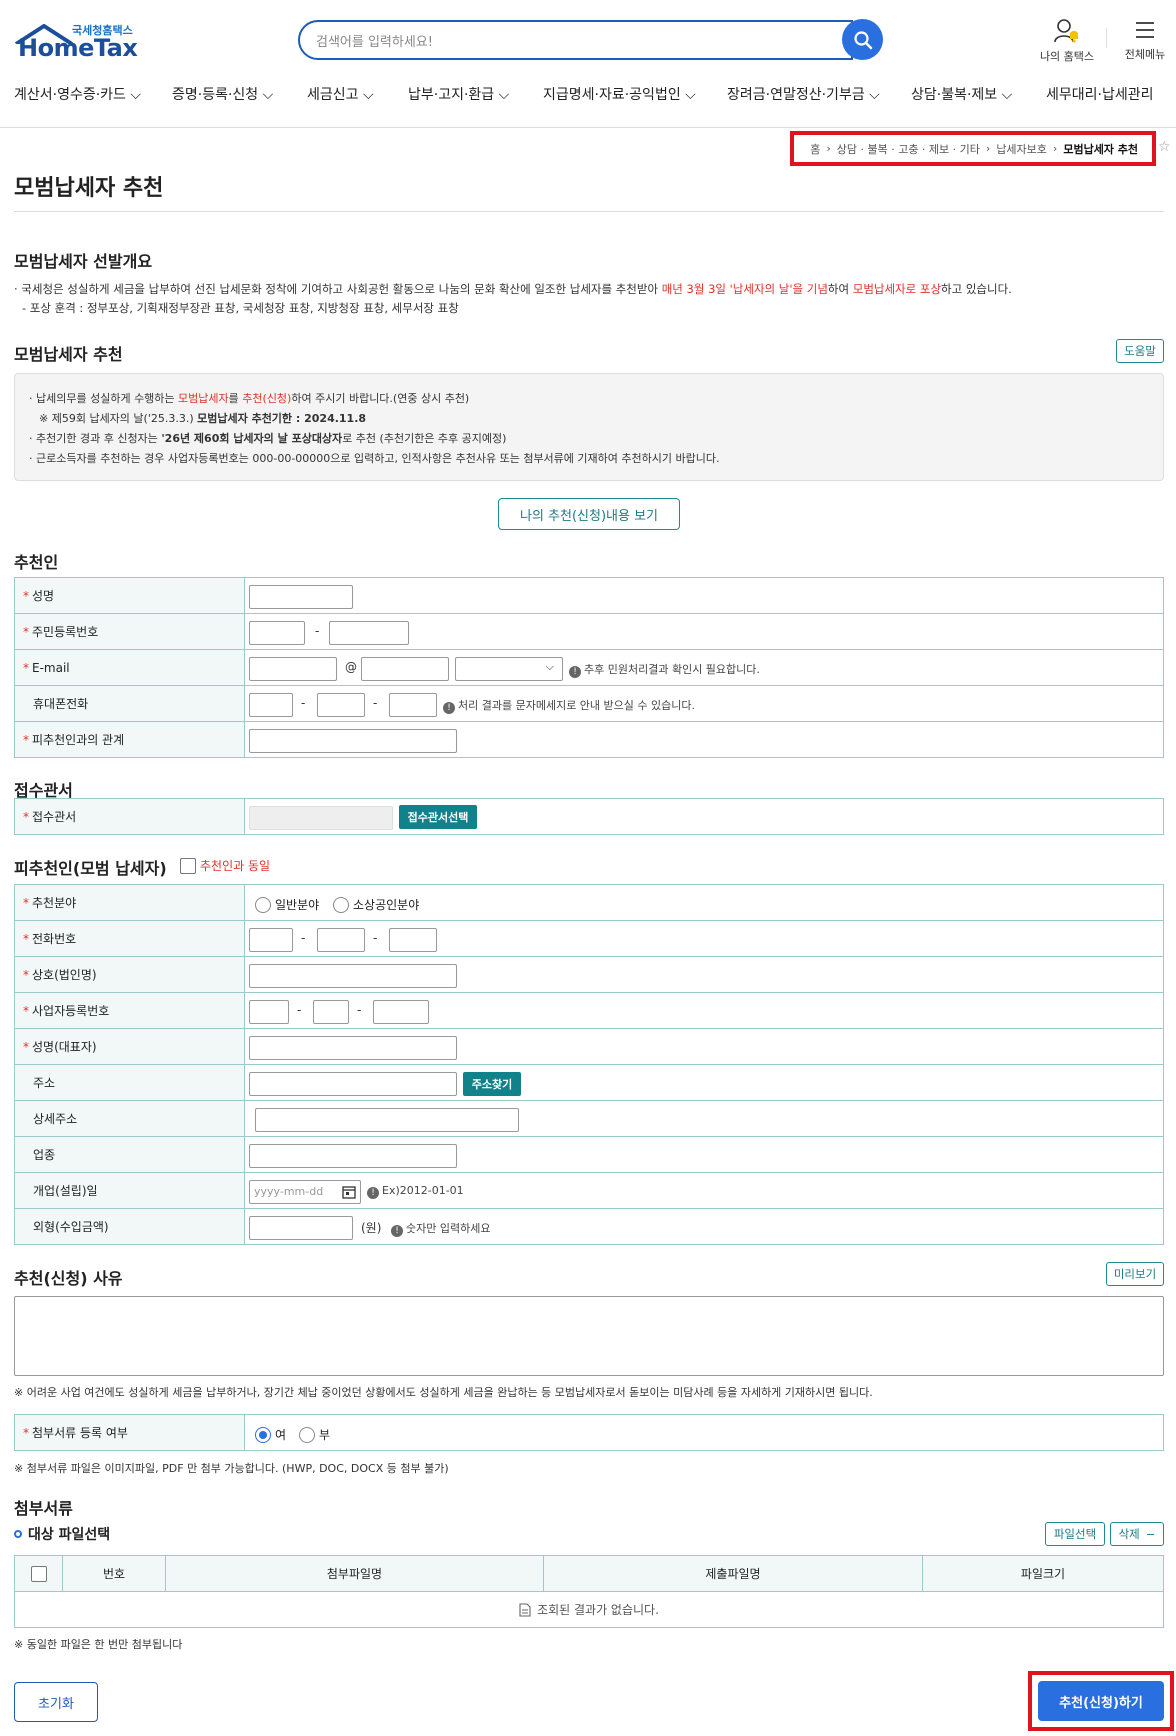 The height and width of the screenshot is (1736, 1176). I want to click on search-button, so click(862, 39).